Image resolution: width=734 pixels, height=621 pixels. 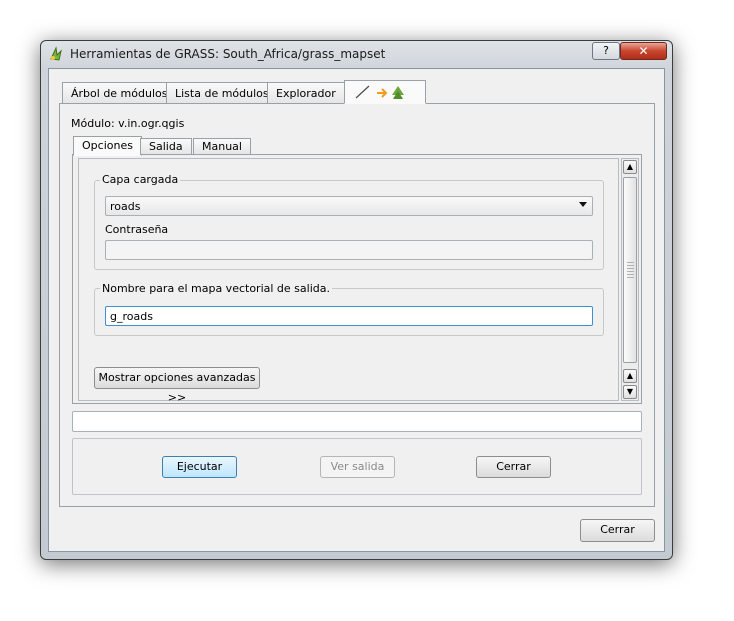 What do you see at coordinates (379, 92) in the screenshot?
I see `module-icons` at bounding box center [379, 92].